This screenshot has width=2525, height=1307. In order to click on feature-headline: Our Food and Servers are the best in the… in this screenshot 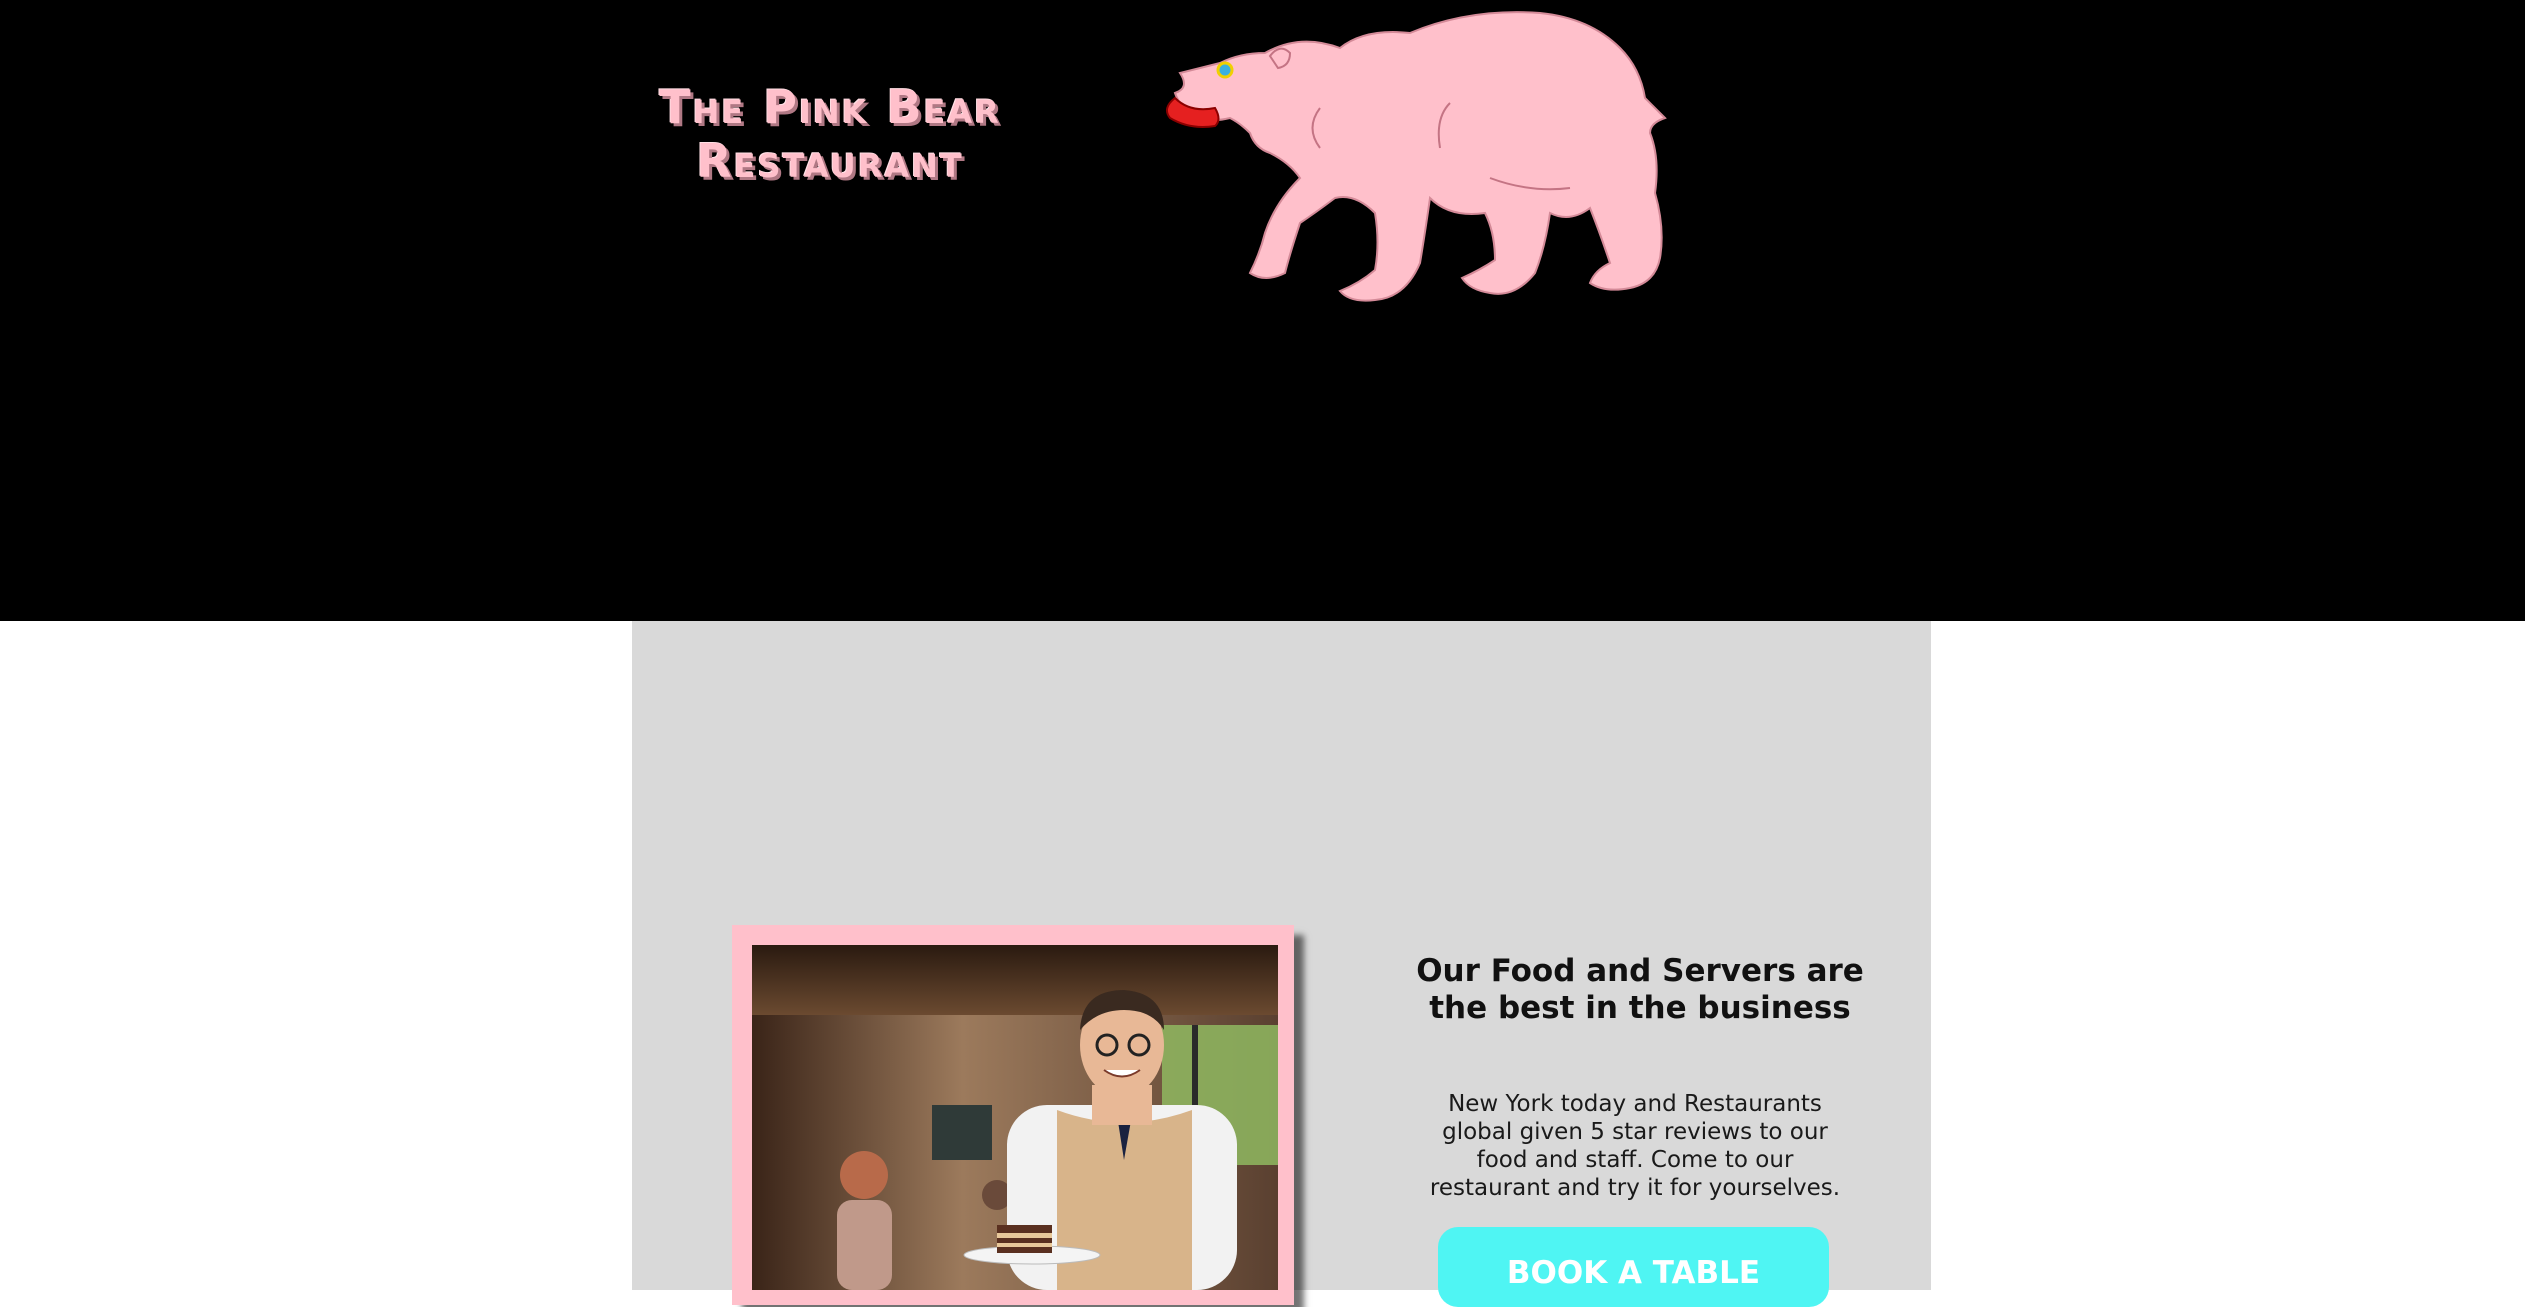, I will do `click(1640, 989)`.